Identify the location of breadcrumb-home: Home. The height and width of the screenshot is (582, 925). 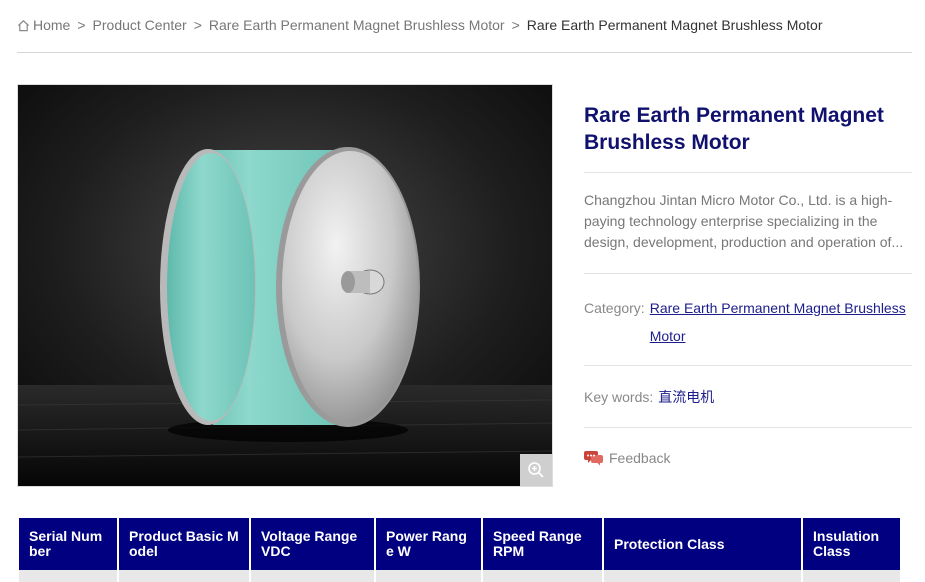
(51, 25).